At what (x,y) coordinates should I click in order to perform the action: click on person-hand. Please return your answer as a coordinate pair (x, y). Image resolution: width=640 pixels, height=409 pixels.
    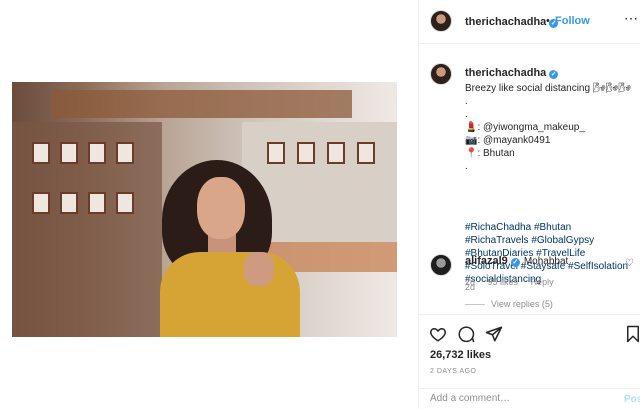
    Looking at the image, I should click on (259, 269).